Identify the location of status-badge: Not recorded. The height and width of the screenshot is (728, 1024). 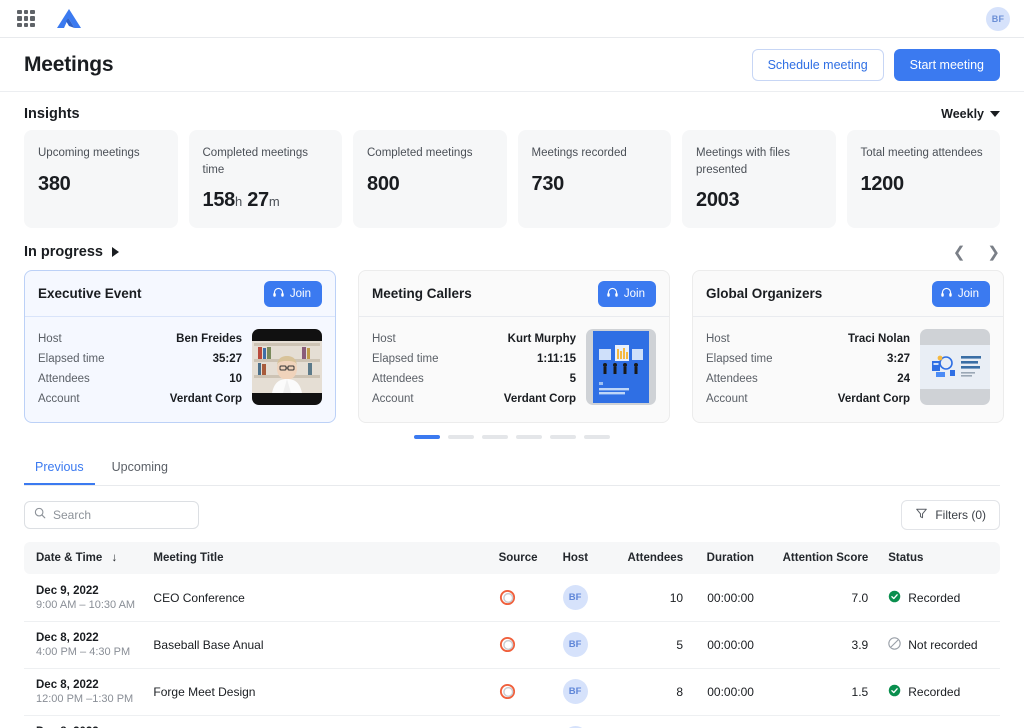
(941, 645).